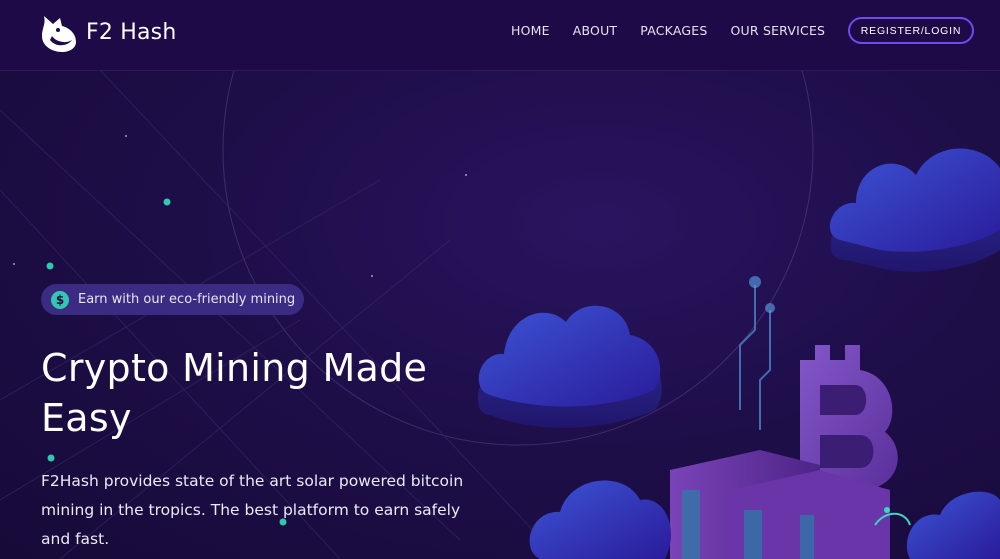 This screenshot has width=1000, height=559. What do you see at coordinates (569, 366) in the screenshot?
I see `cloud-medium-icon` at bounding box center [569, 366].